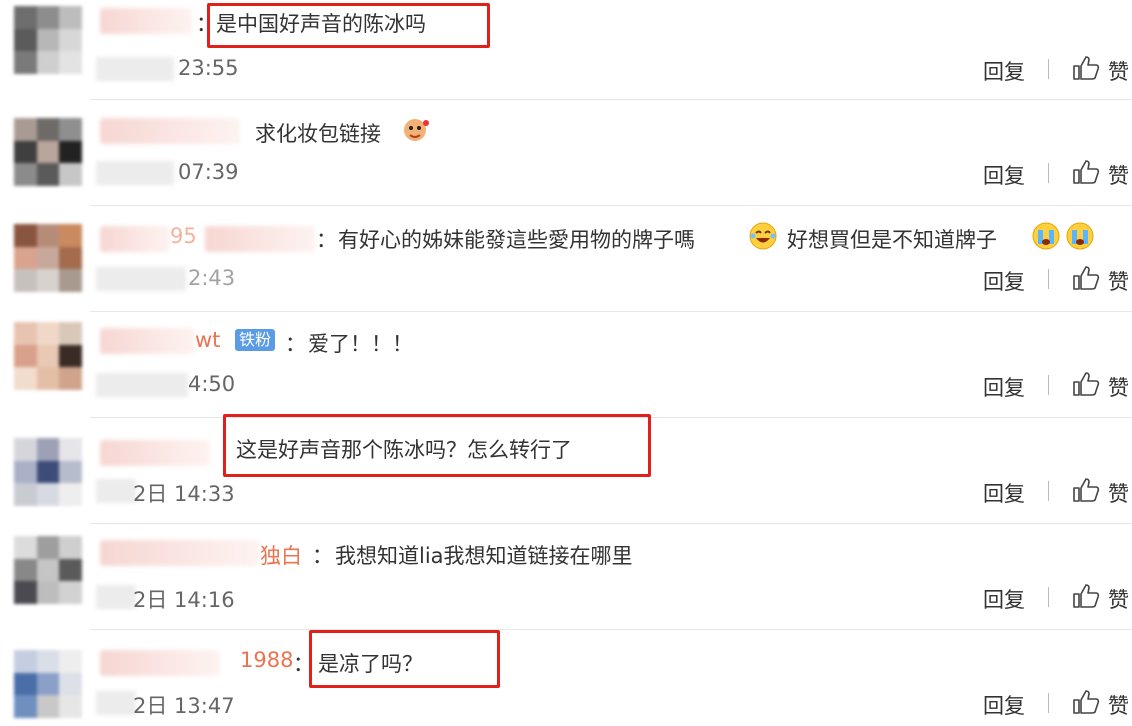 The image size is (1132, 726). What do you see at coordinates (183, 236) in the screenshot?
I see `username-tail: 95` at bounding box center [183, 236].